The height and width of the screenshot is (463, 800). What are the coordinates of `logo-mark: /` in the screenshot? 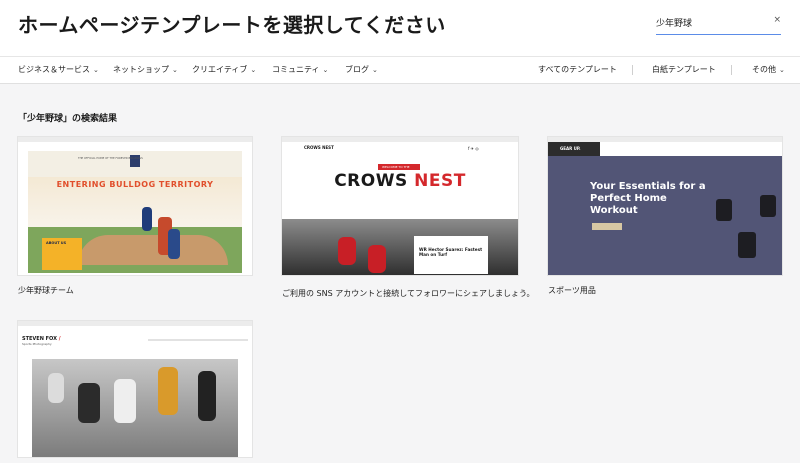 It's located at (59, 339).